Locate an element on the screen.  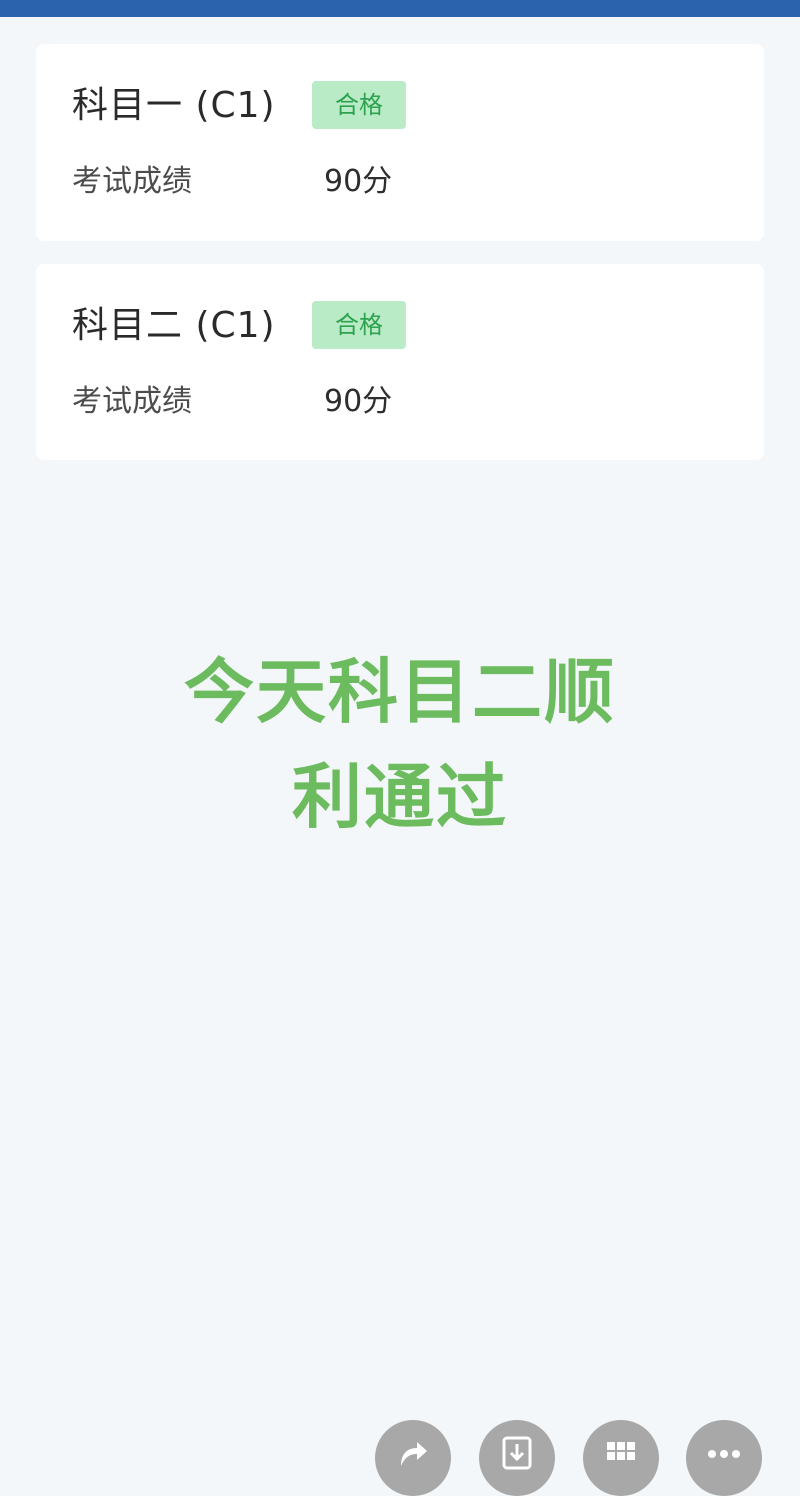
download-icon is located at coordinates (517, 1453).